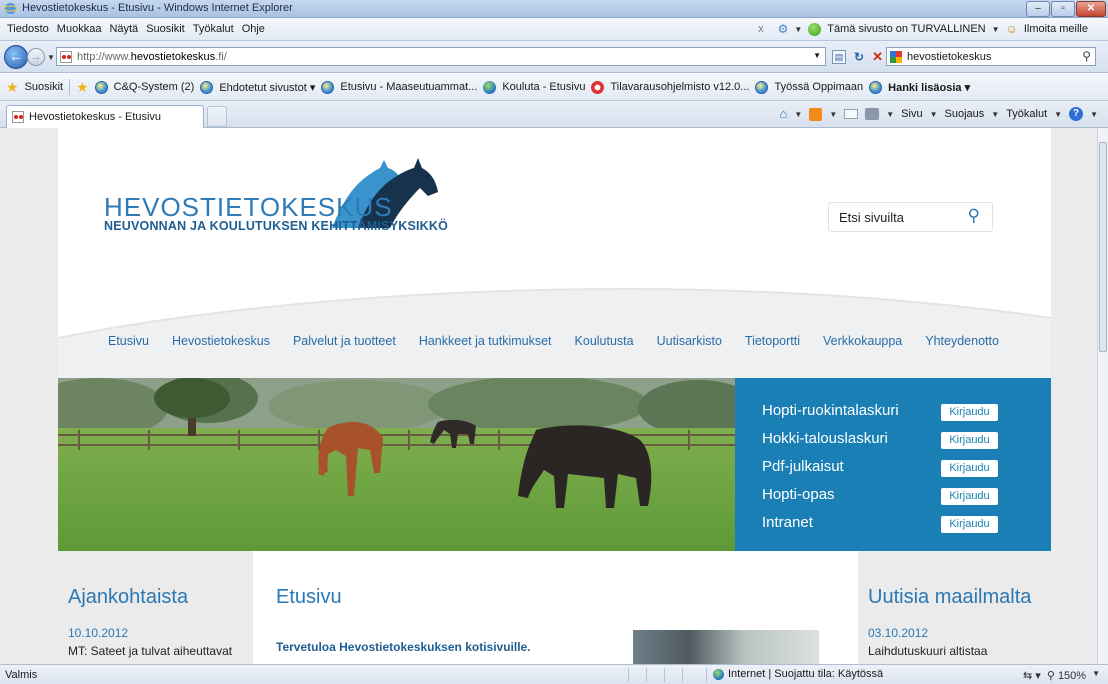  What do you see at coordinates (862, 341) in the screenshot?
I see `nav-verkkokauppa: Verkkokauppa` at bounding box center [862, 341].